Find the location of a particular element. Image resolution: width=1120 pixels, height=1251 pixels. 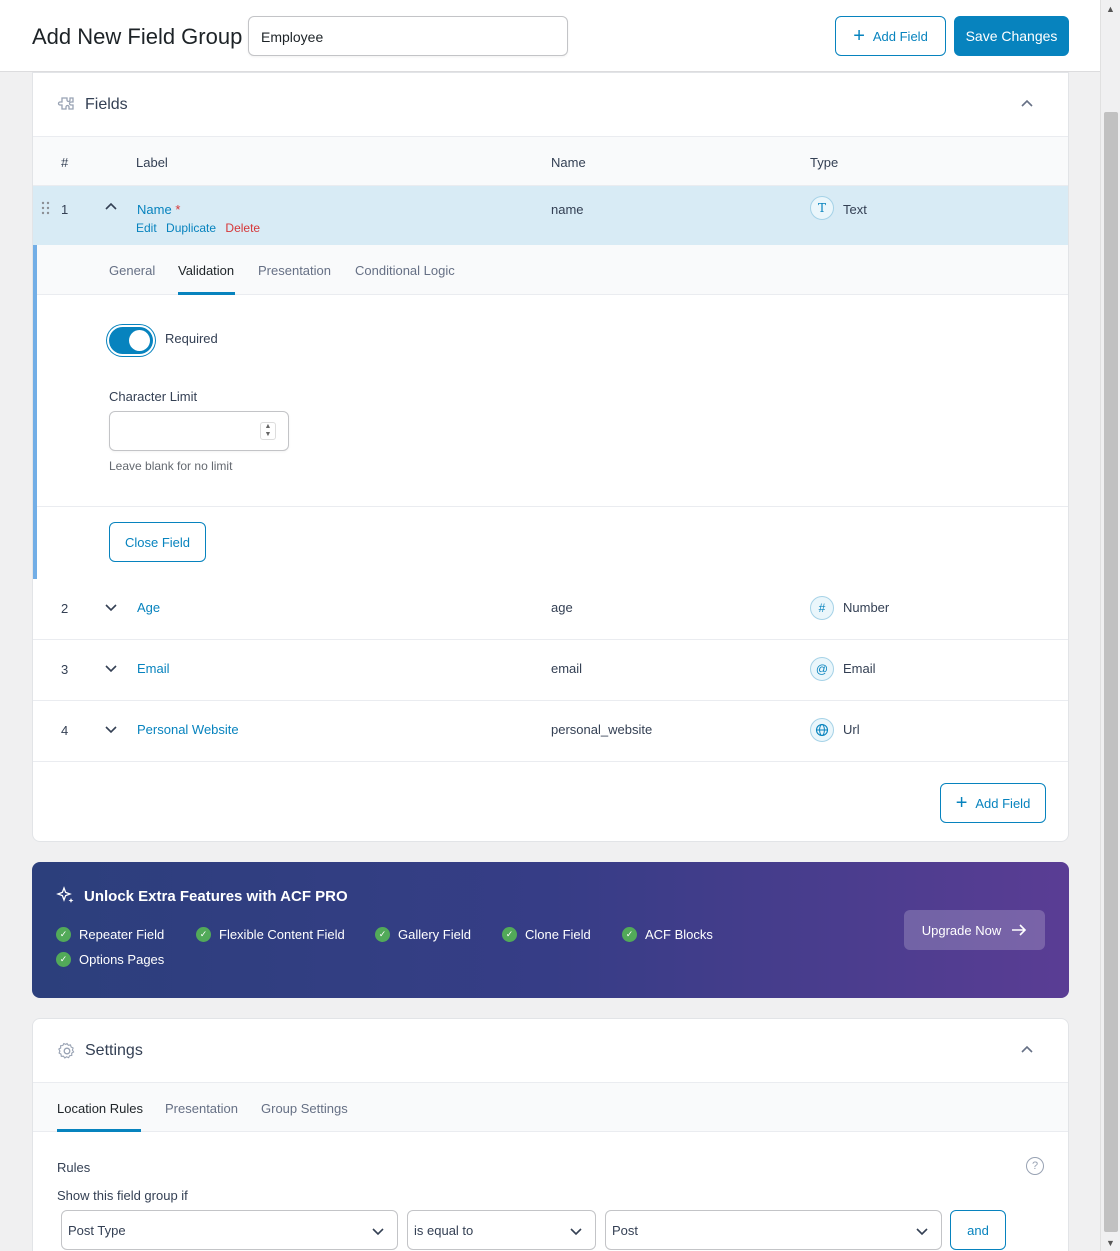

character-limit-label: Character Limit is located at coordinates (153, 396).